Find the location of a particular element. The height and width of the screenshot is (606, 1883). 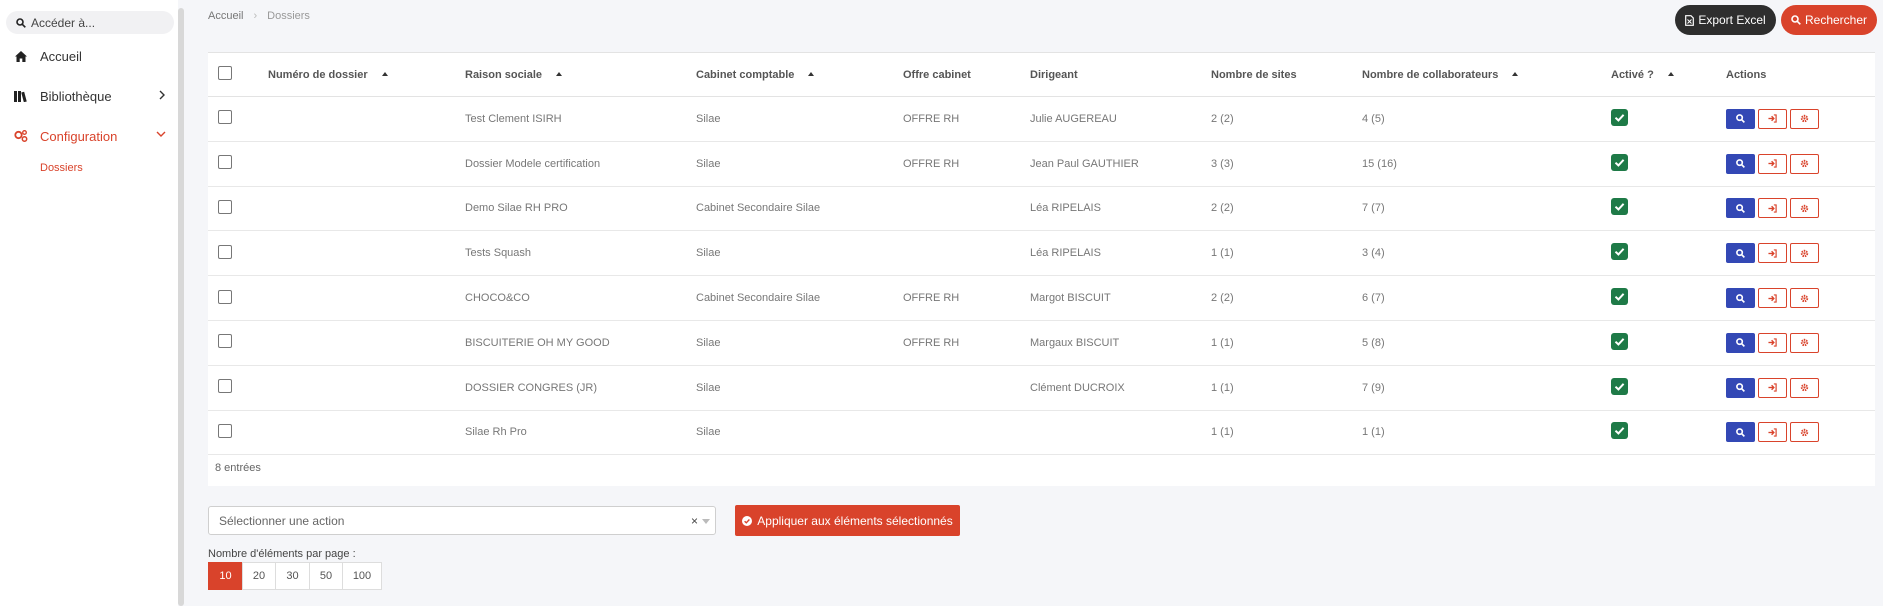

check-circle-icon is located at coordinates (747, 520).